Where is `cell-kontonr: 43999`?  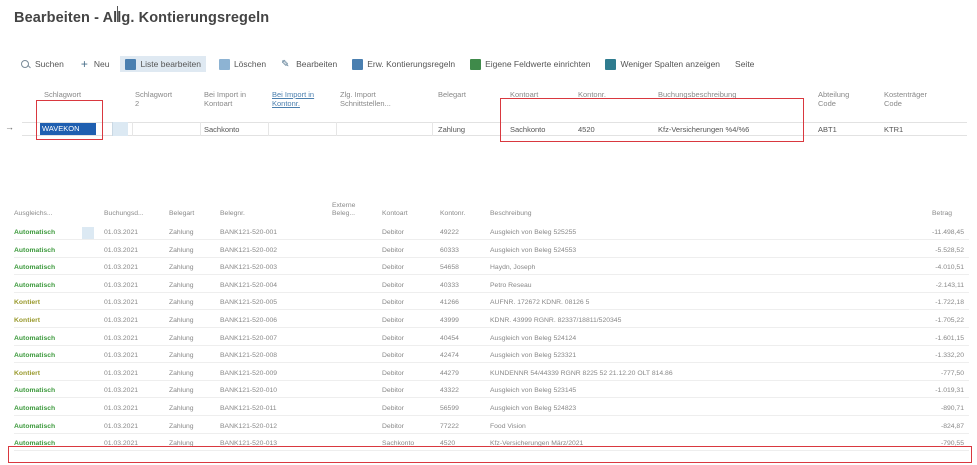 cell-kontonr: 43999 is located at coordinates (449, 320).